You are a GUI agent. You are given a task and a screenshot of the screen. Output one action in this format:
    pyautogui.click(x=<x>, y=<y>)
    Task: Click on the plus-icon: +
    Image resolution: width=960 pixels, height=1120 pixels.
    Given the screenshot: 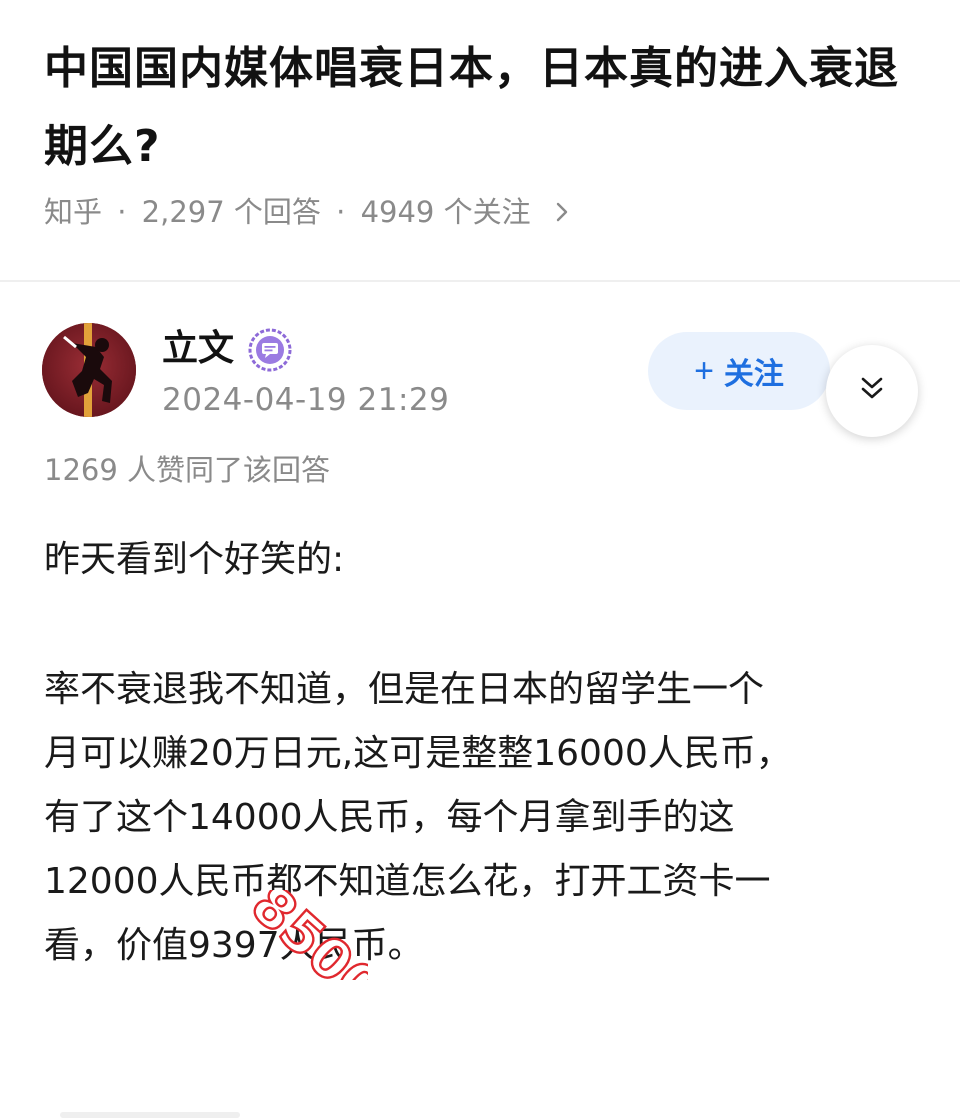 What is the action you would take?
    pyautogui.click(x=704, y=371)
    